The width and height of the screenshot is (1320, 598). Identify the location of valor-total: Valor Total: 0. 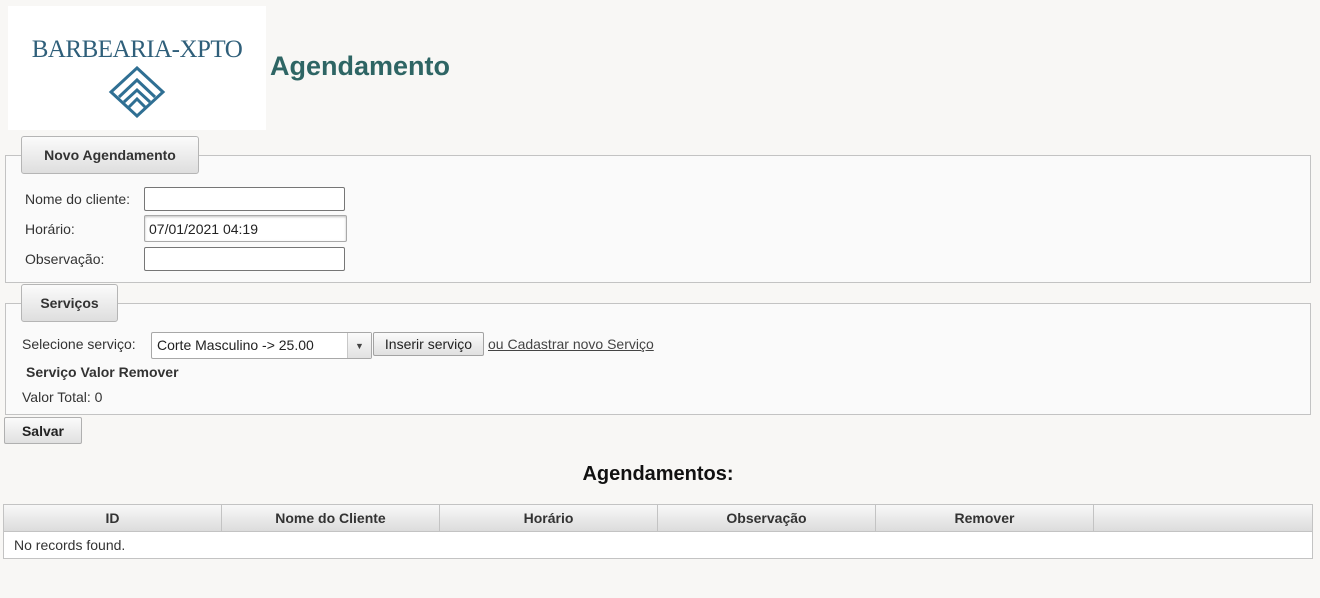
(62, 397).